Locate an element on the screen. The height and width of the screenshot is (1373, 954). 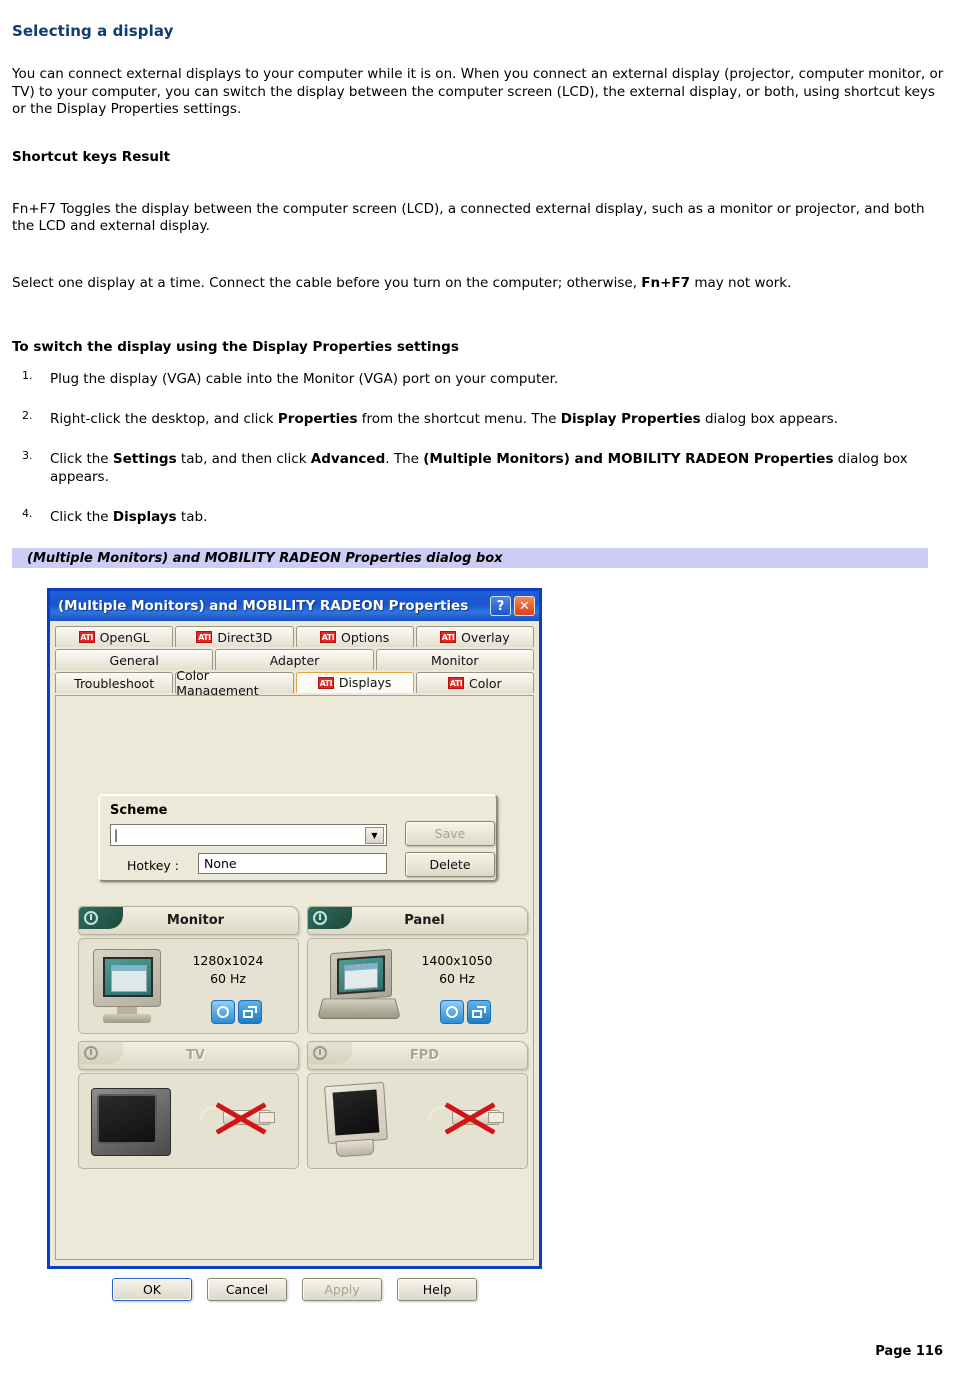
tab-label: Monitor is located at coordinates (455, 660).